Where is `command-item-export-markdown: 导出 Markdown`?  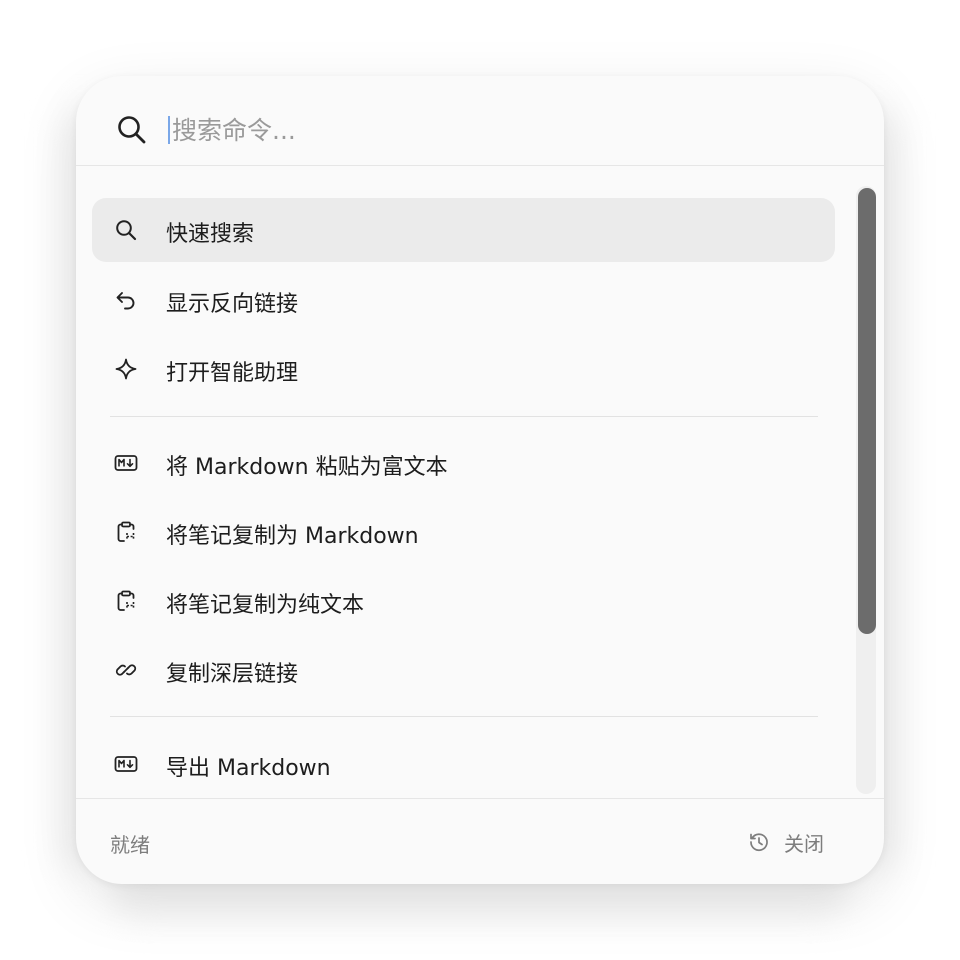
command-item-export-markdown: 导出 Markdown is located at coordinates (463, 764).